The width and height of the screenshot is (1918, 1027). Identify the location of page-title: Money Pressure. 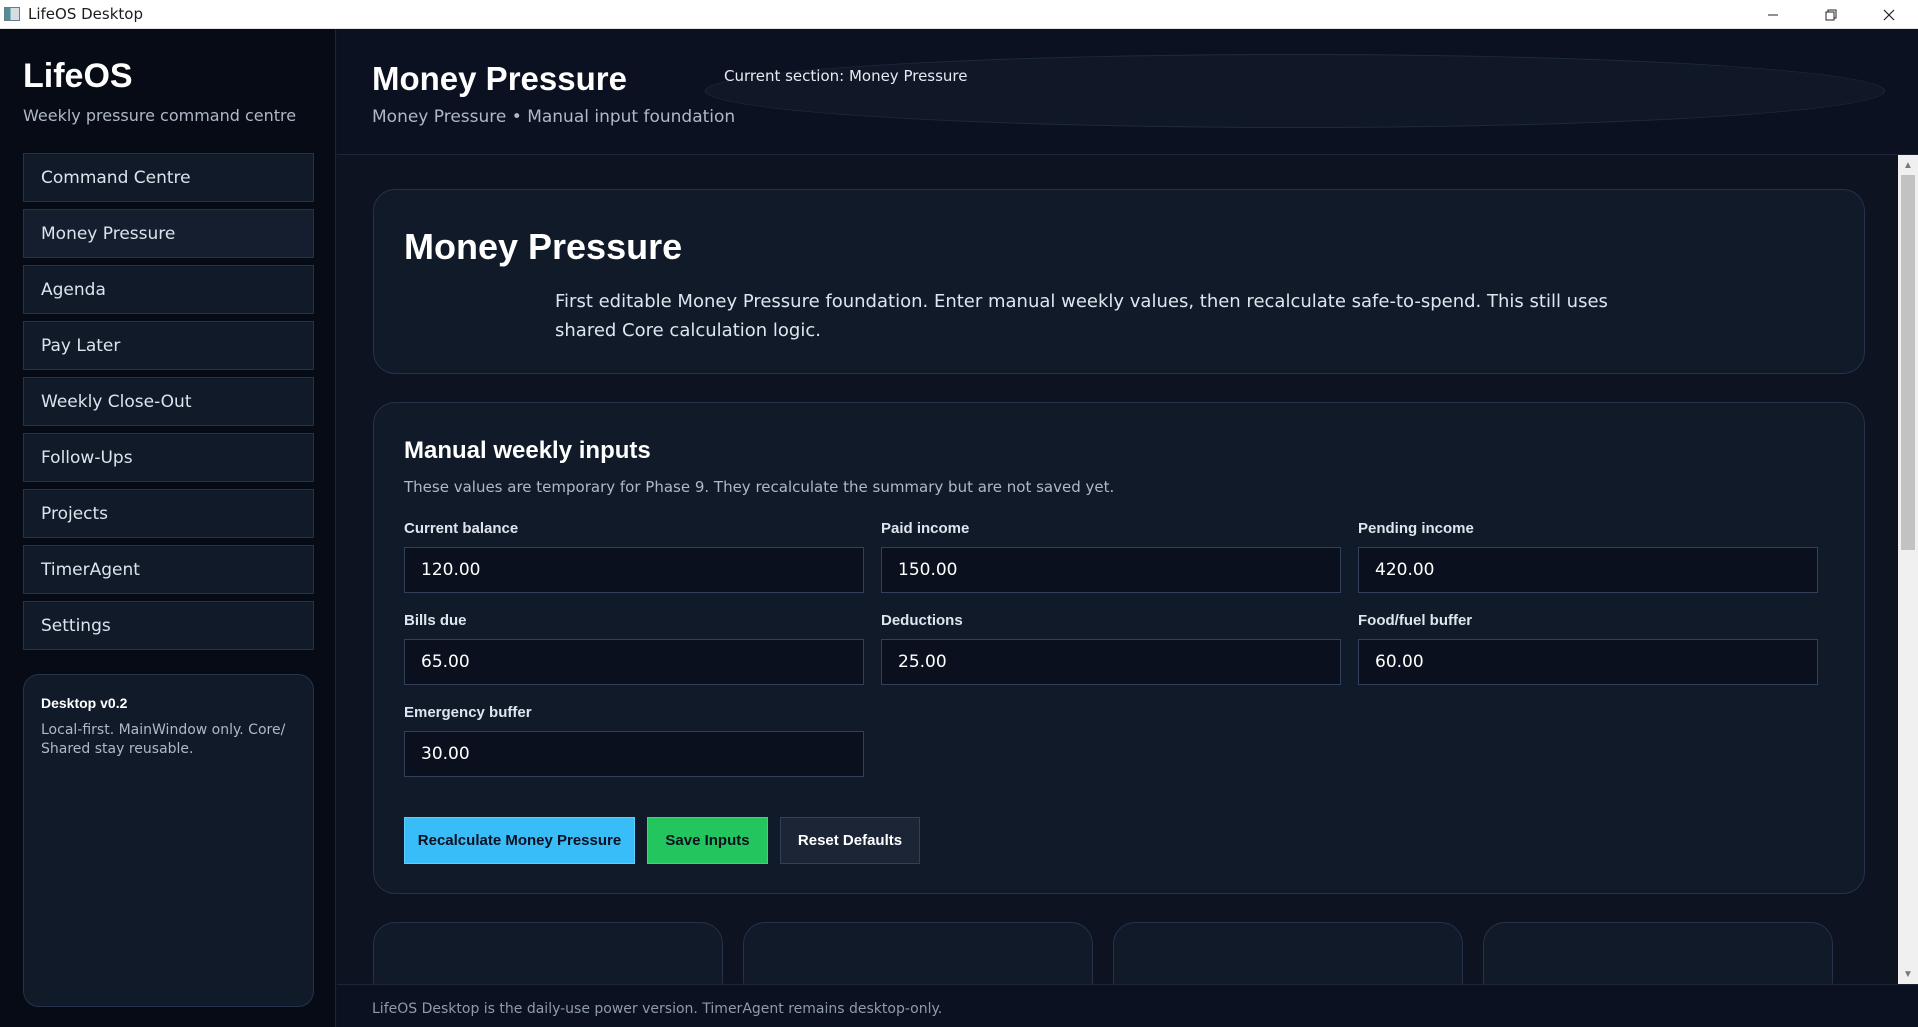
(499, 78).